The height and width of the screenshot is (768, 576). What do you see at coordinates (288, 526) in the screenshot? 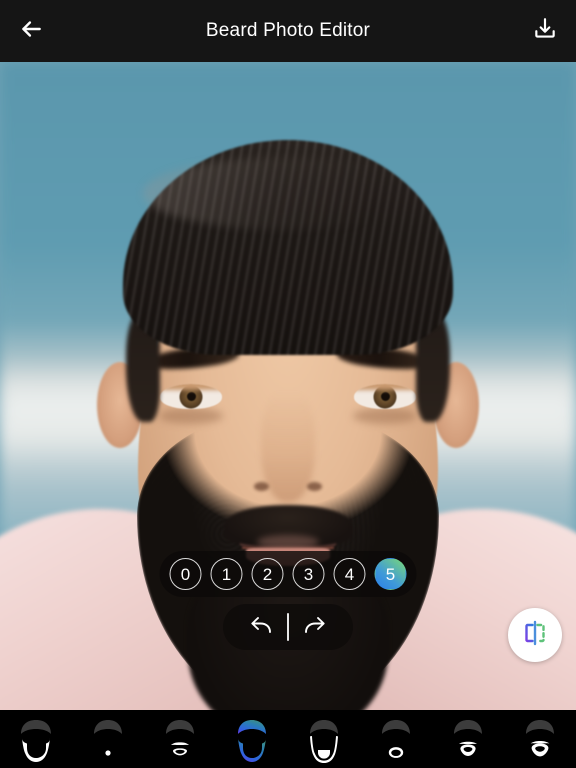
I see `moustache` at bounding box center [288, 526].